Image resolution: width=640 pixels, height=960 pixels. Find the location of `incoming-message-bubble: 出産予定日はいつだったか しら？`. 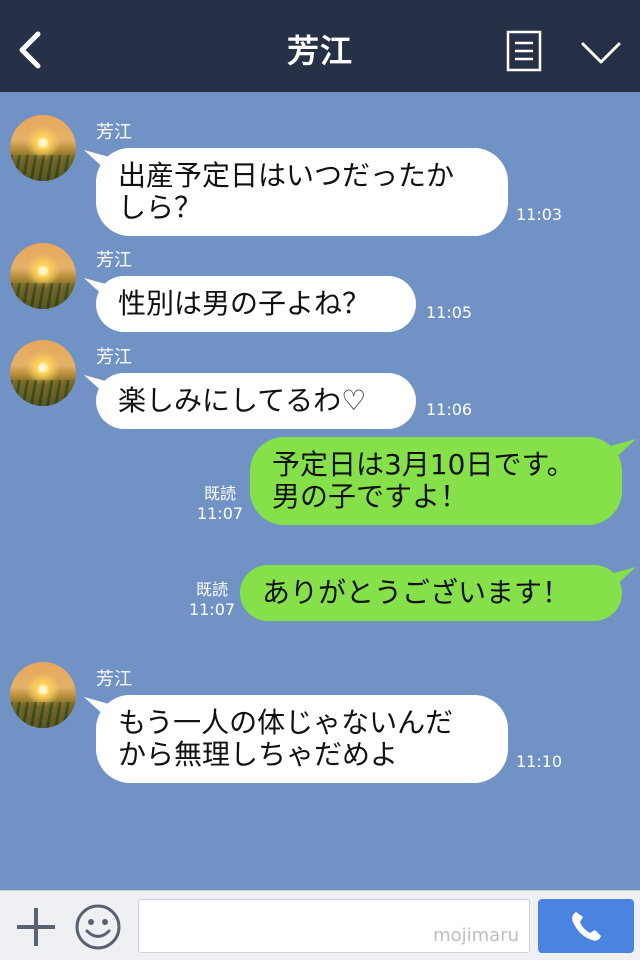

incoming-message-bubble: 出産予定日はいつだったか しら？ is located at coordinates (302, 192).